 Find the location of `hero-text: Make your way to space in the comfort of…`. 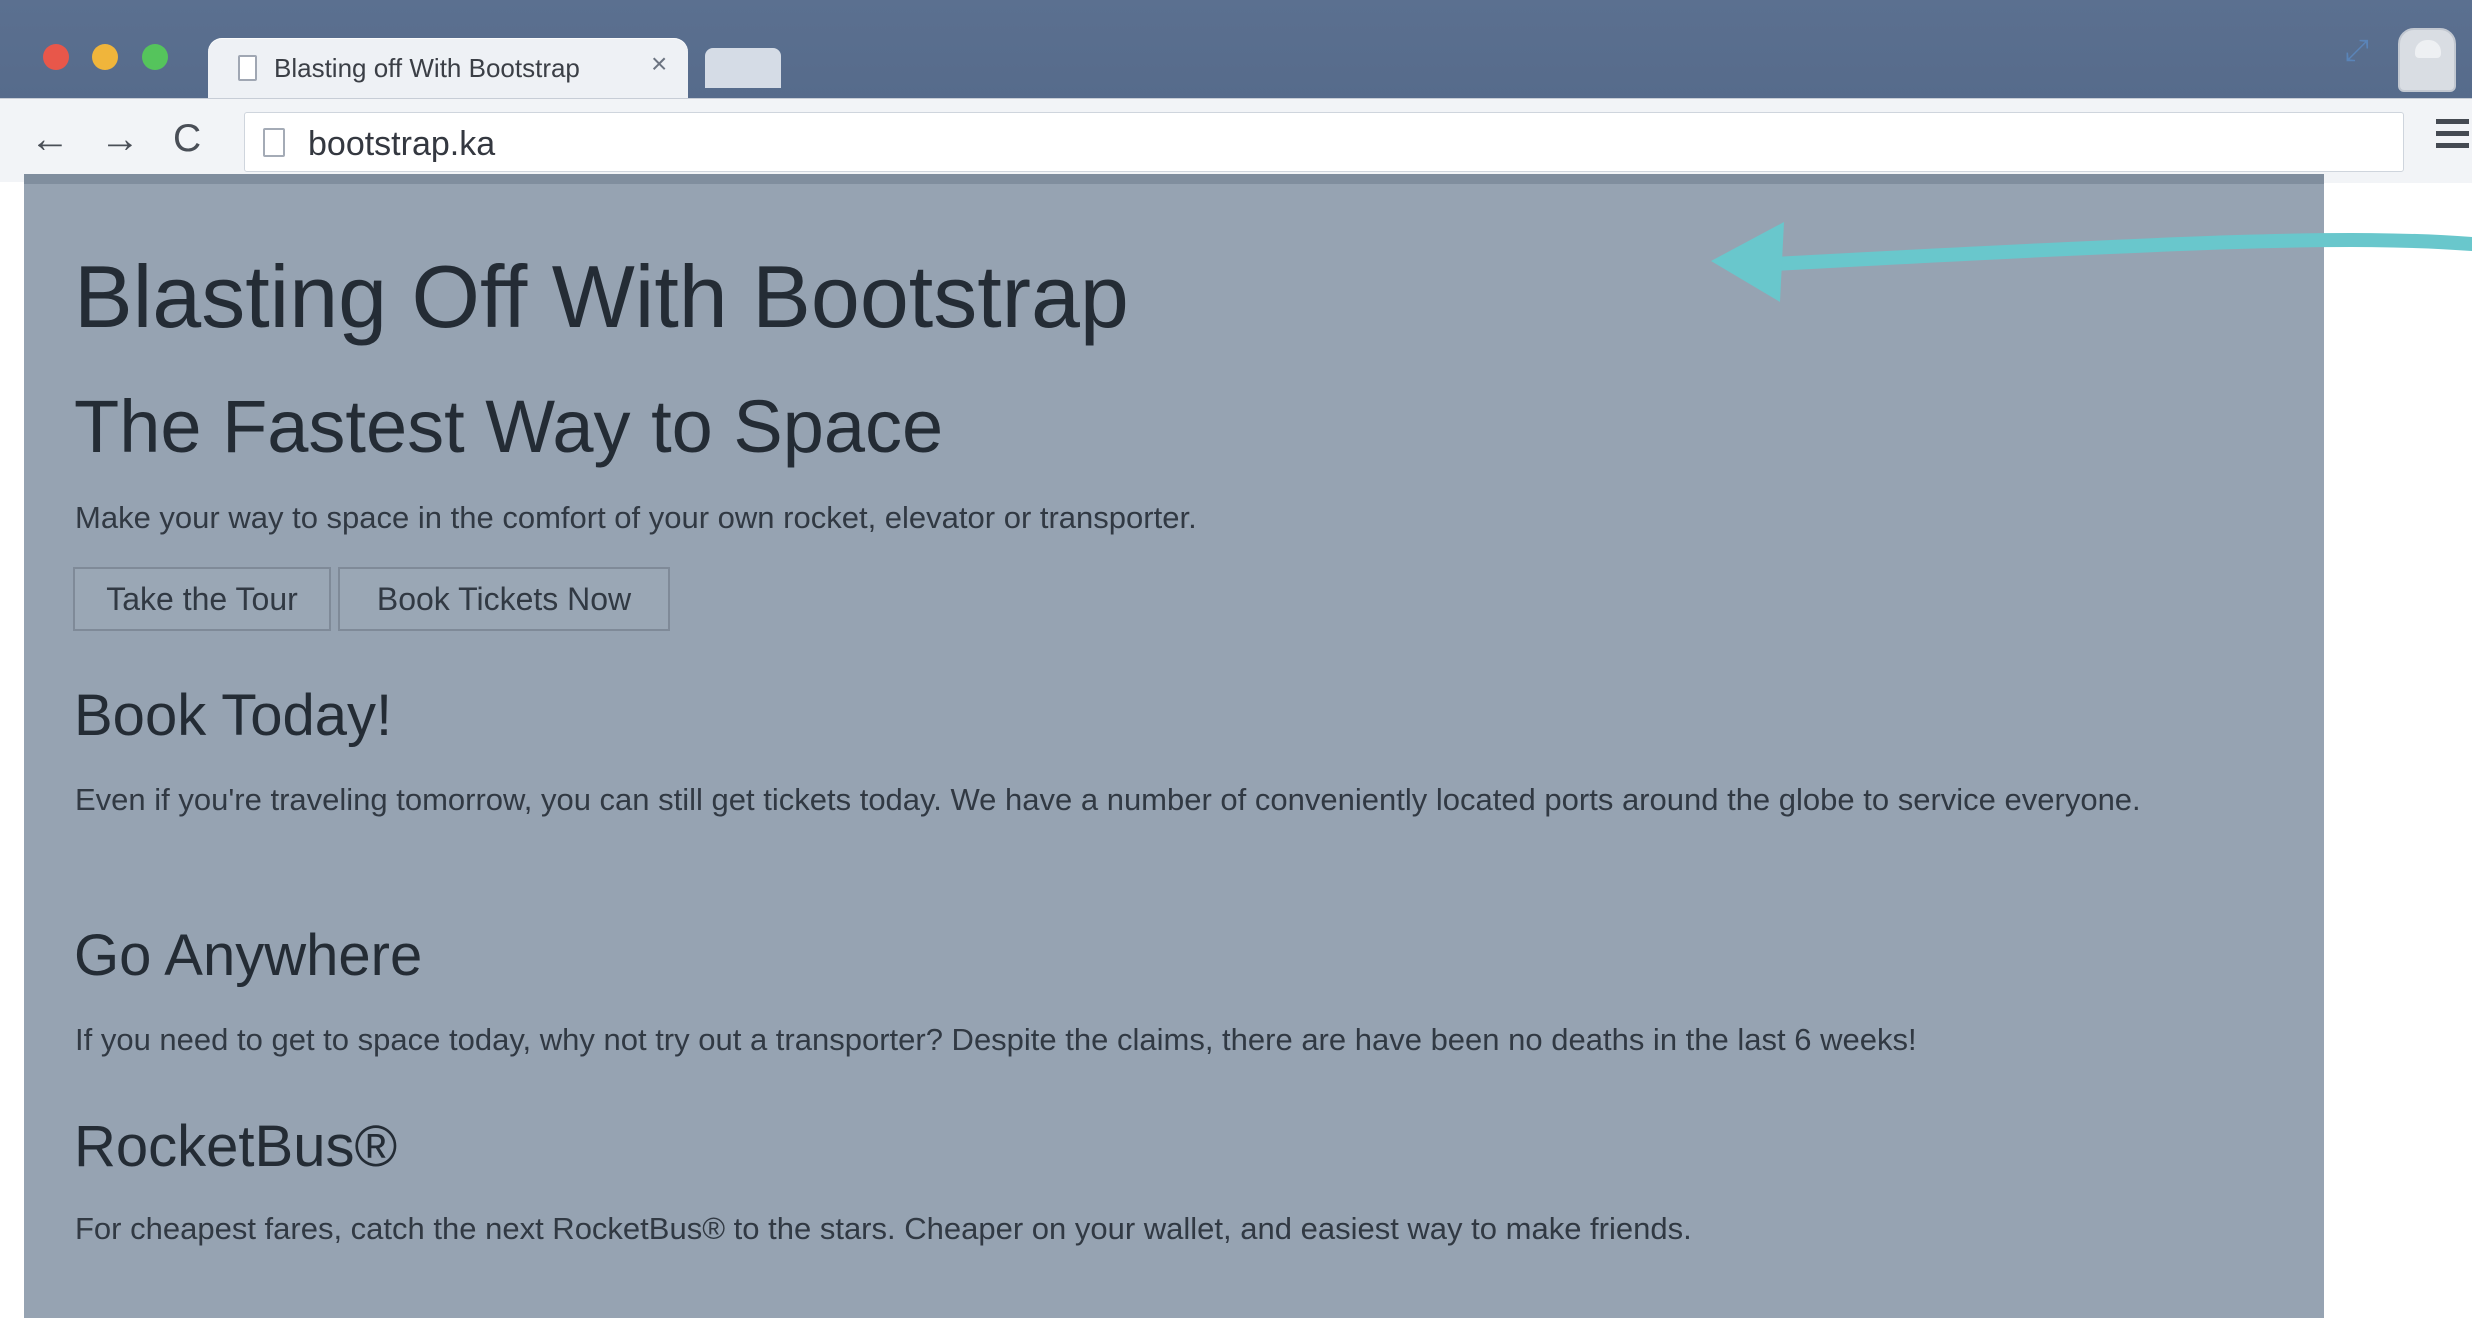

hero-text: Make your way to space in the comfort of… is located at coordinates (636, 517).